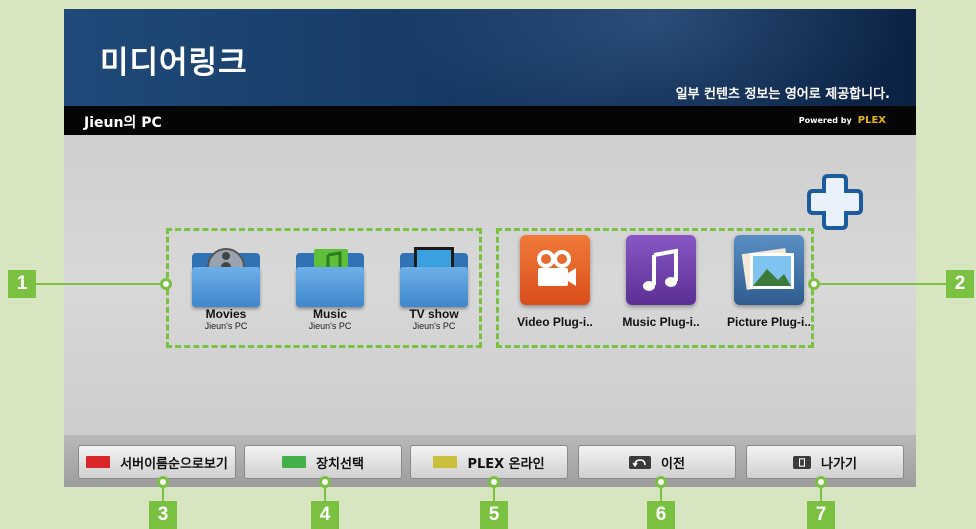 This screenshot has width=976, height=529. What do you see at coordinates (655, 288) in the screenshot?
I see `plugin-group-outline` at bounding box center [655, 288].